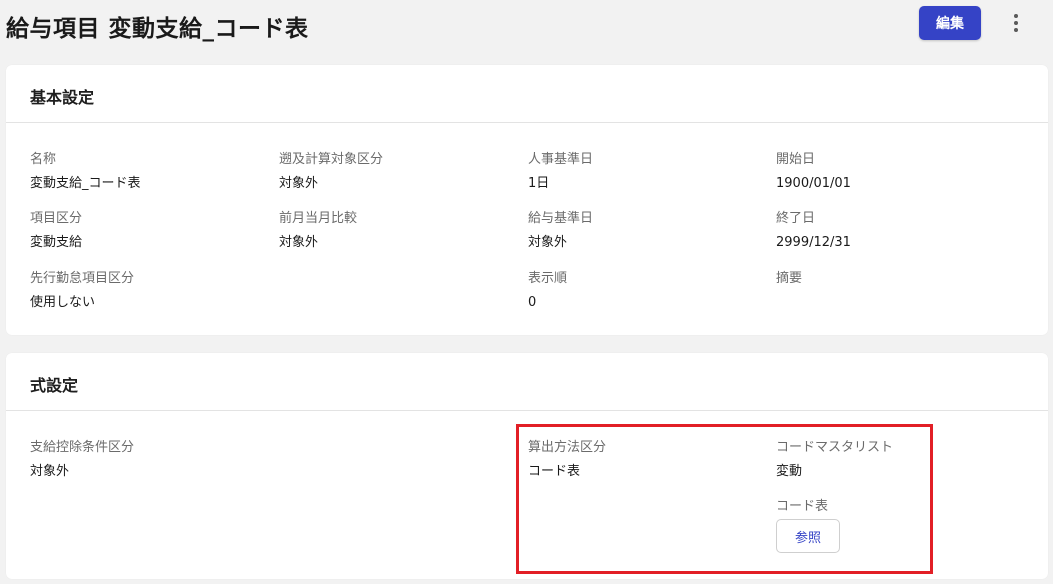 The image size is (1053, 584). I want to click on field-value: 1900/01/01, so click(813, 183).